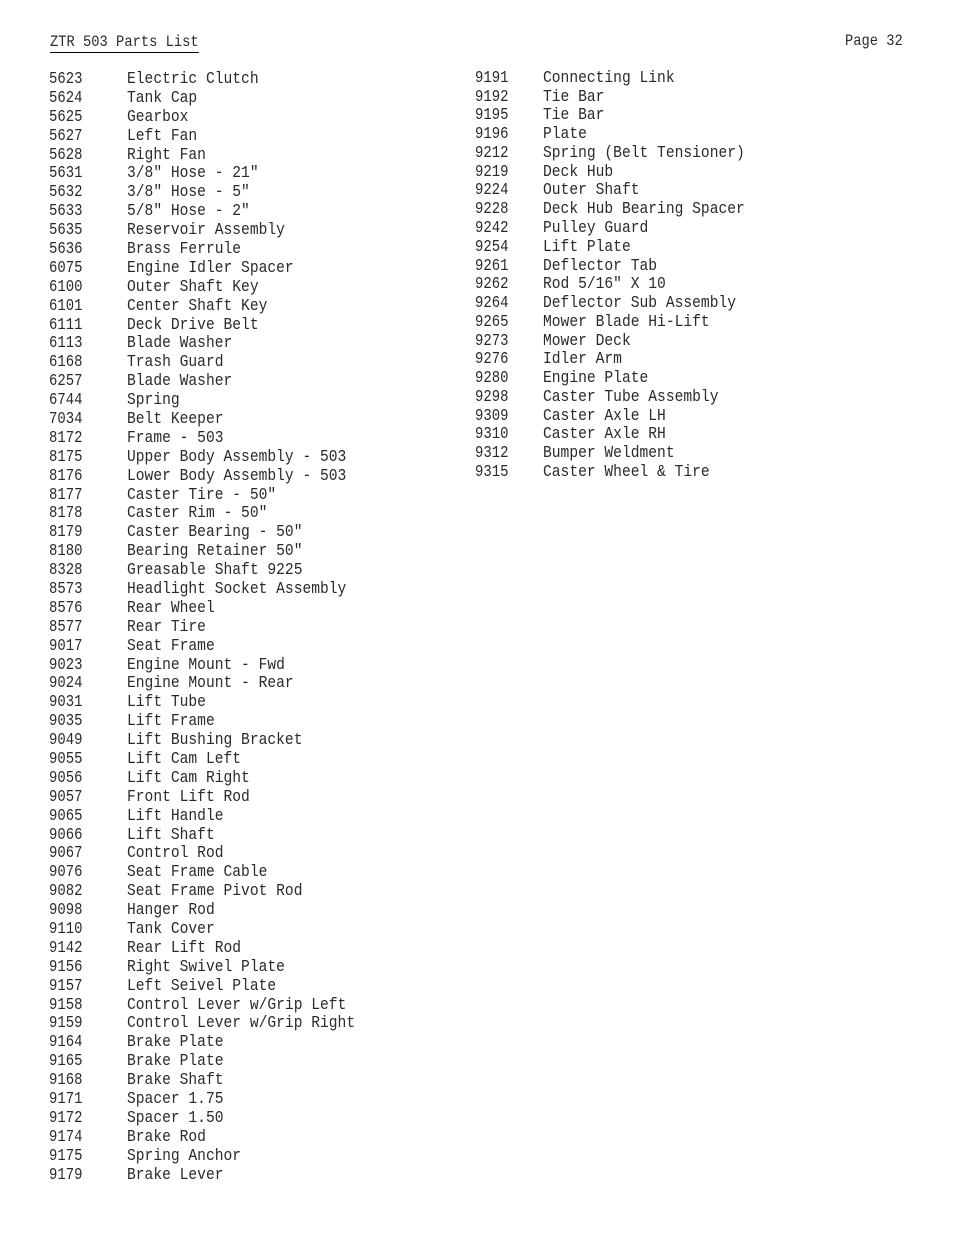 This screenshot has height=1235, width=954. I want to click on part-description: Deflector Sub Assembly, so click(640, 304).